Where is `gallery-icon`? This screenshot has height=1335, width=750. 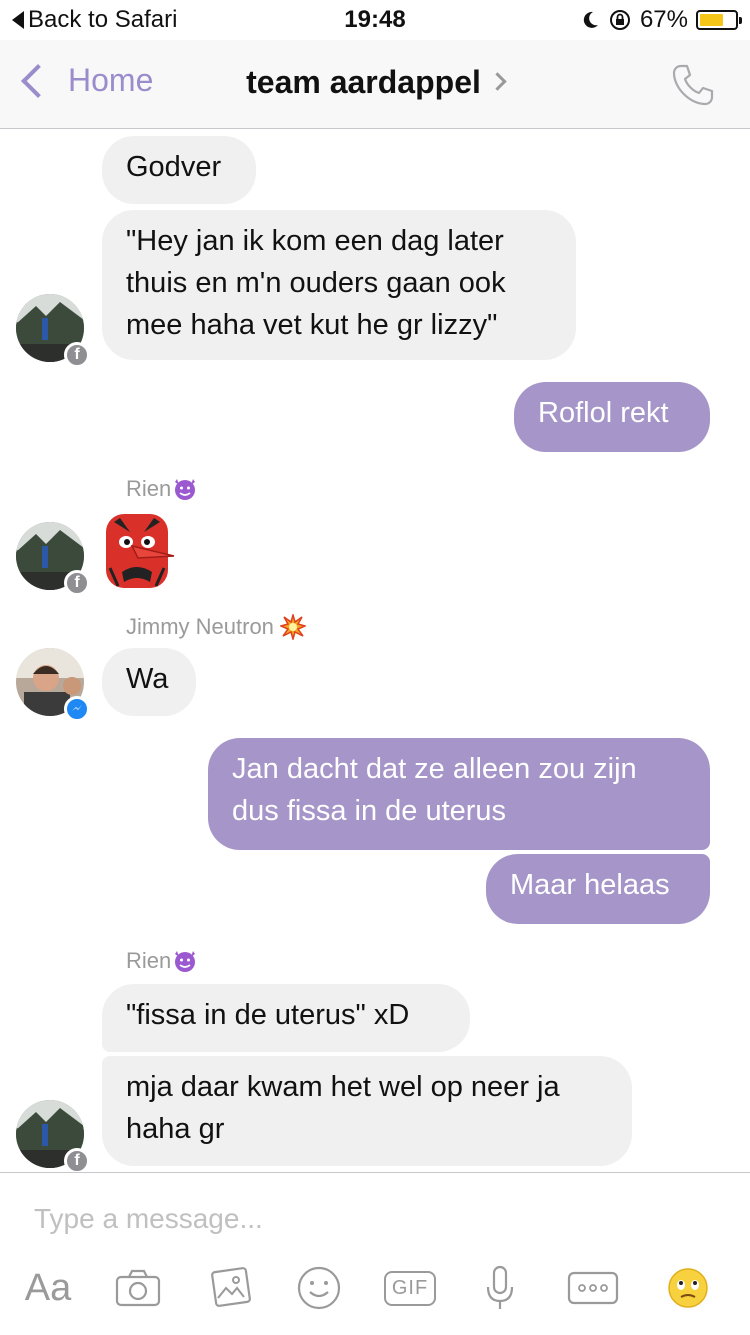 gallery-icon is located at coordinates (230, 1288).